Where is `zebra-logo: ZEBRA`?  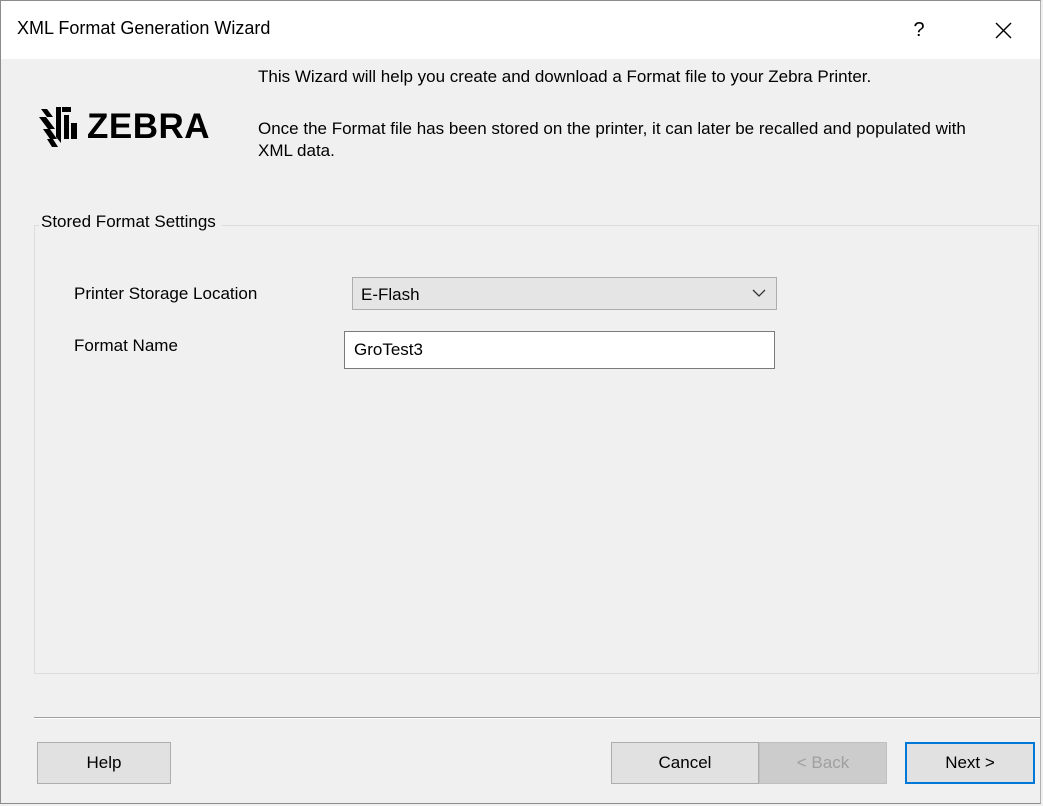
zebra-logo: ZEBRA is located at coordinates (132, 127).